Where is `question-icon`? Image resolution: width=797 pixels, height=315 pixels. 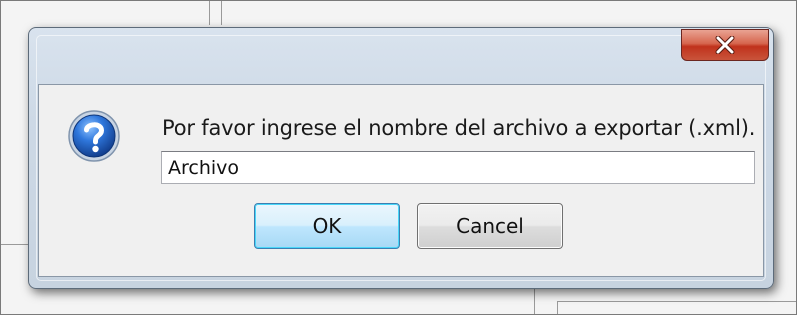 question-icon is located at coordinates (94, 136).